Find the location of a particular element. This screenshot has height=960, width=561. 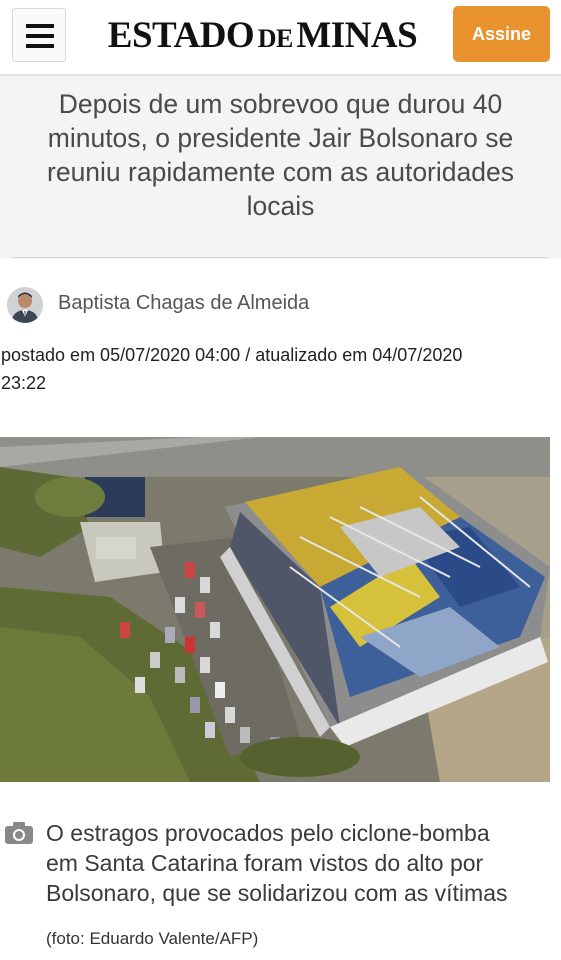

site-header: ESTADO DE MINAS Assine is located at coordinates (280, 38).